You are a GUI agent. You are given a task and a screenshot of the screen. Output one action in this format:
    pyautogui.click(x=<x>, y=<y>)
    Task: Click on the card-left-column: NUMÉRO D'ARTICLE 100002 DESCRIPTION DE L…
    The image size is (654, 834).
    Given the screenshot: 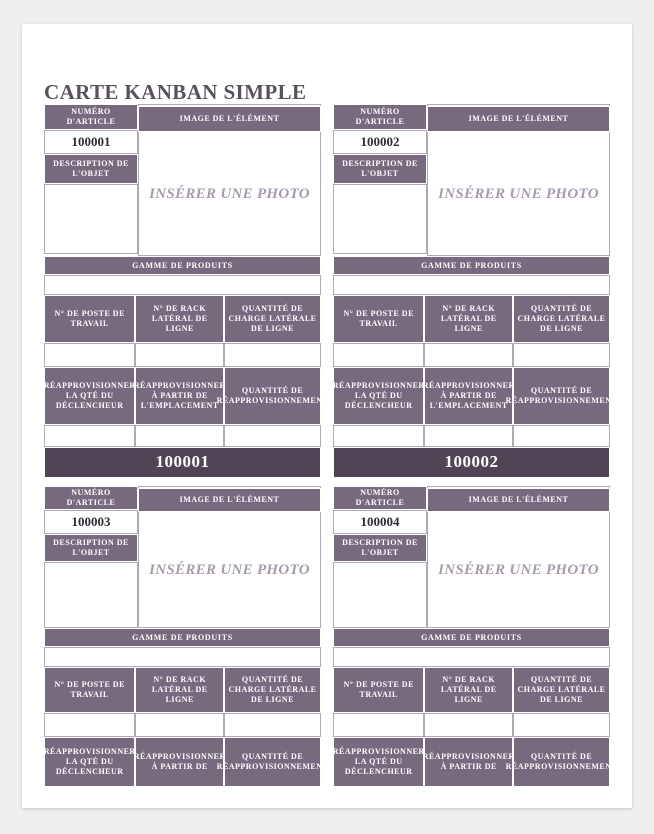 What is the action you would take?
    pyautogui.click(x=380, y=180)
    